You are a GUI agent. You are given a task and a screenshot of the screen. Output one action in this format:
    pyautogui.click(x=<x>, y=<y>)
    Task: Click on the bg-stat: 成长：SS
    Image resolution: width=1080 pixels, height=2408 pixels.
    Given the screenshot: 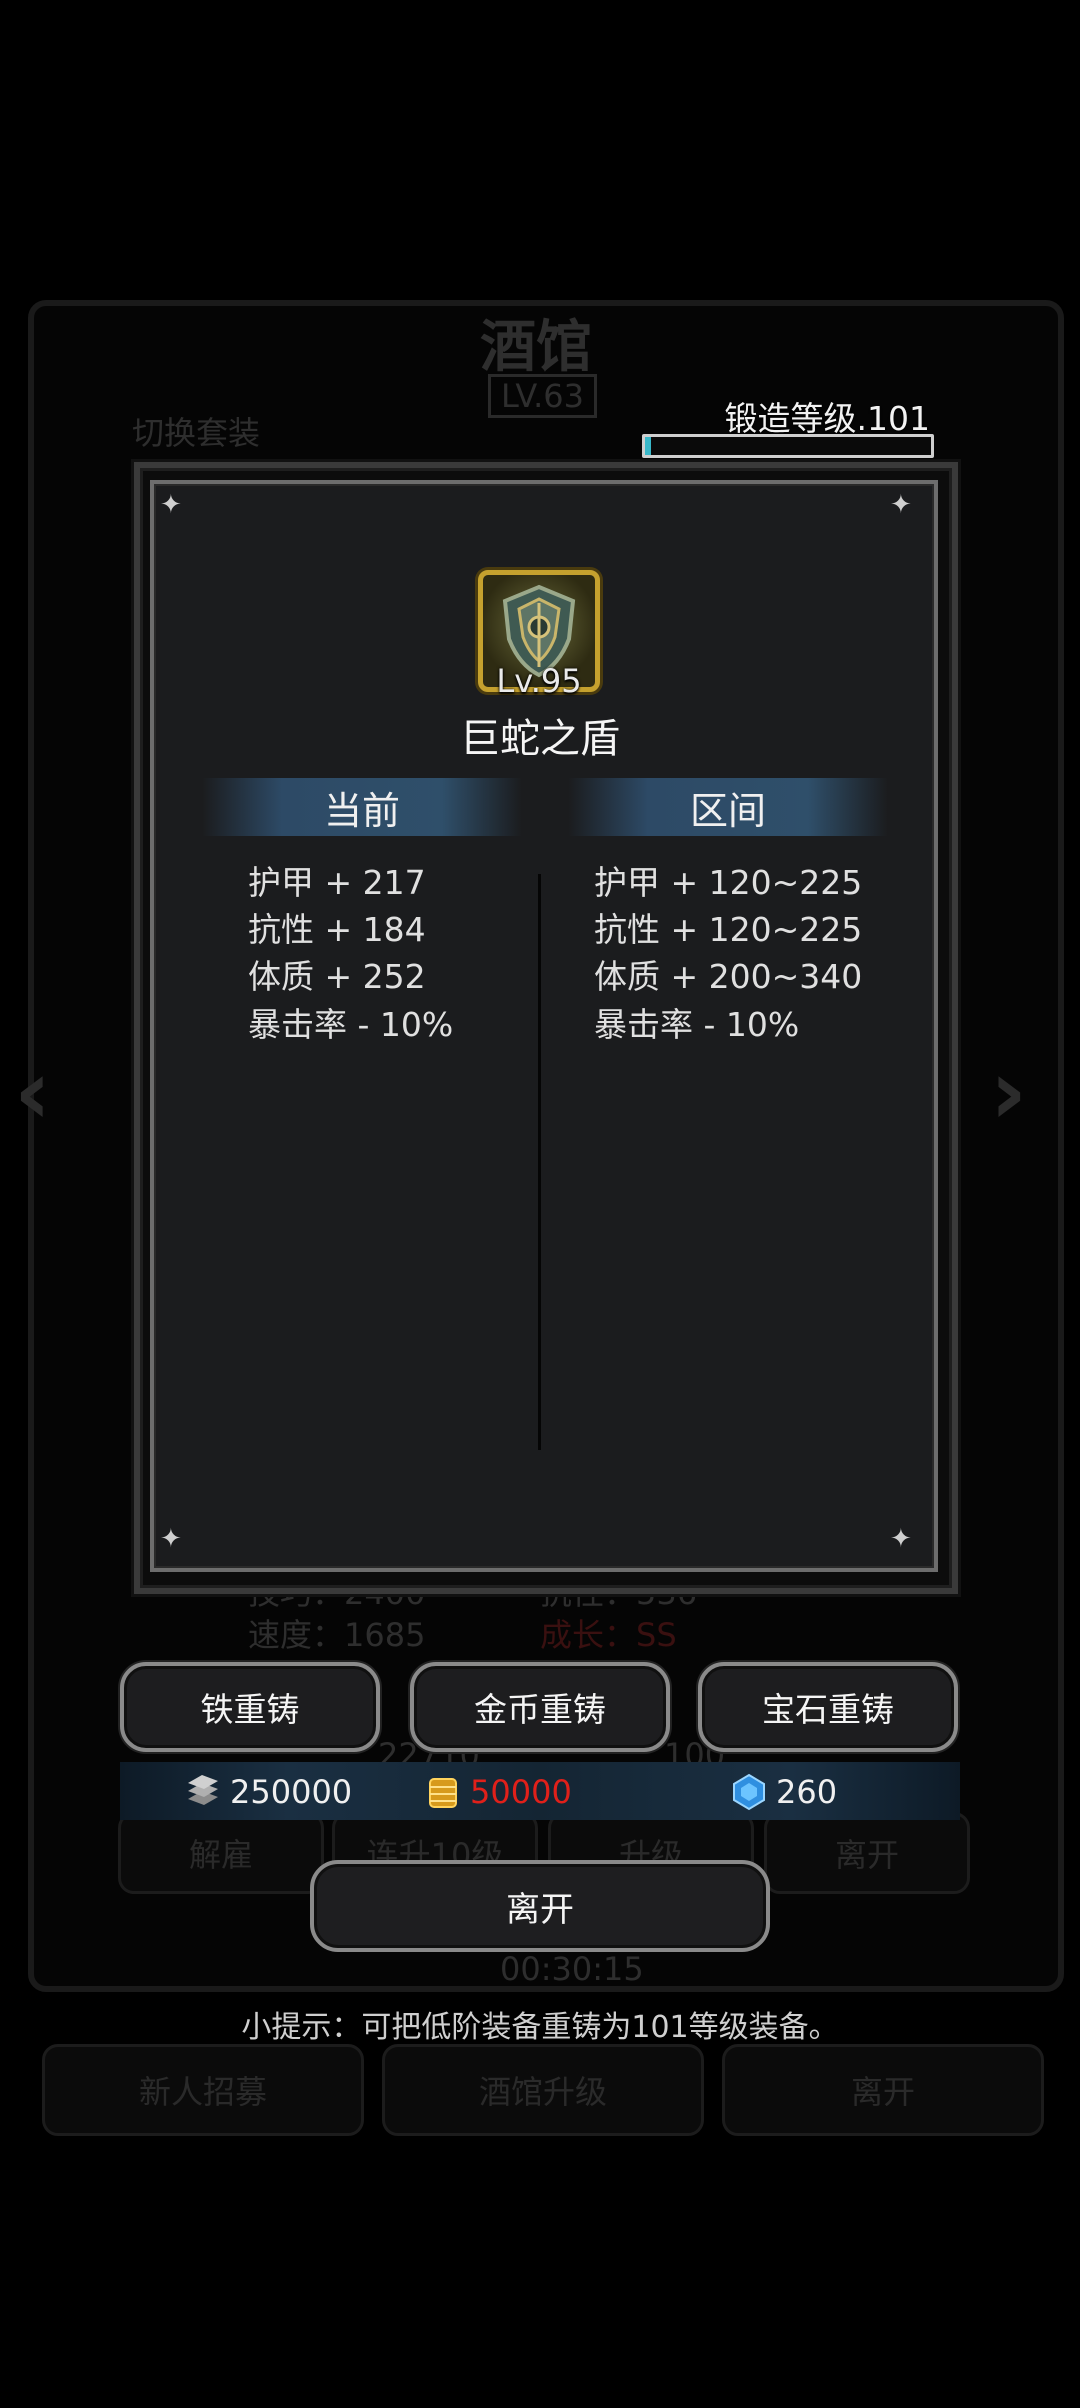 What is the action you would take?
    pyautogui.click(x=608, y=1635)
    